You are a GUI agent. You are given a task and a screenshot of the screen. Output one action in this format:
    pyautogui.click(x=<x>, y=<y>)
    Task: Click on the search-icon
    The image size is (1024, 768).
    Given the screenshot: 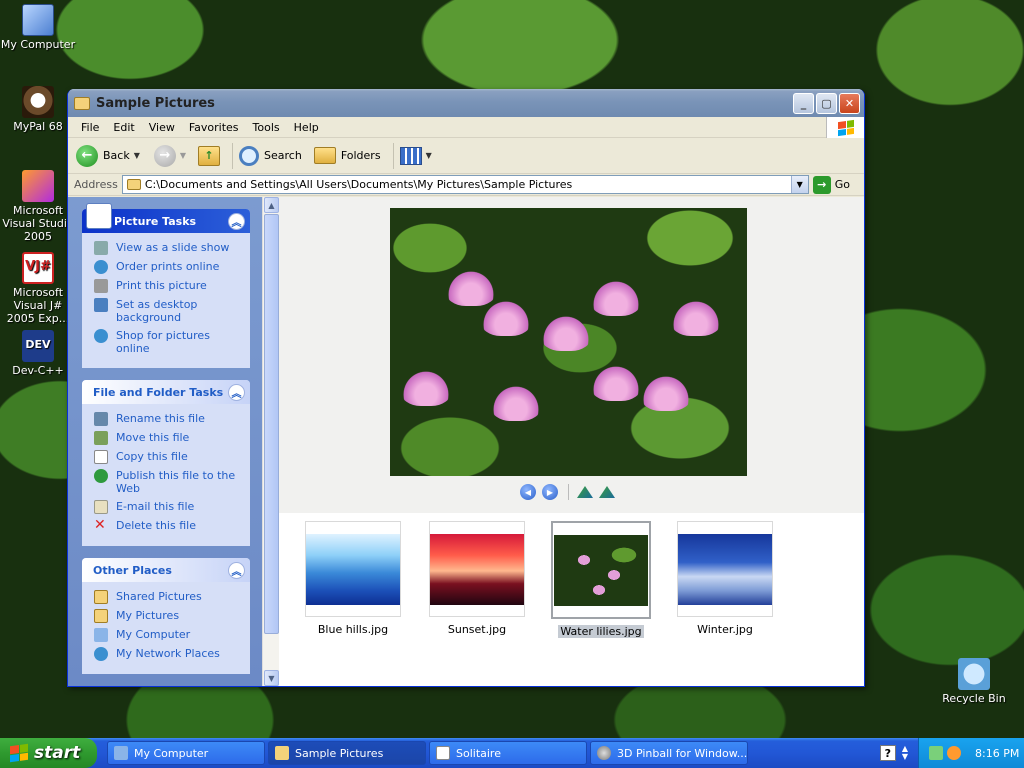 What is the action you would take?
    pyautogui.click(x=249, y=155)
    